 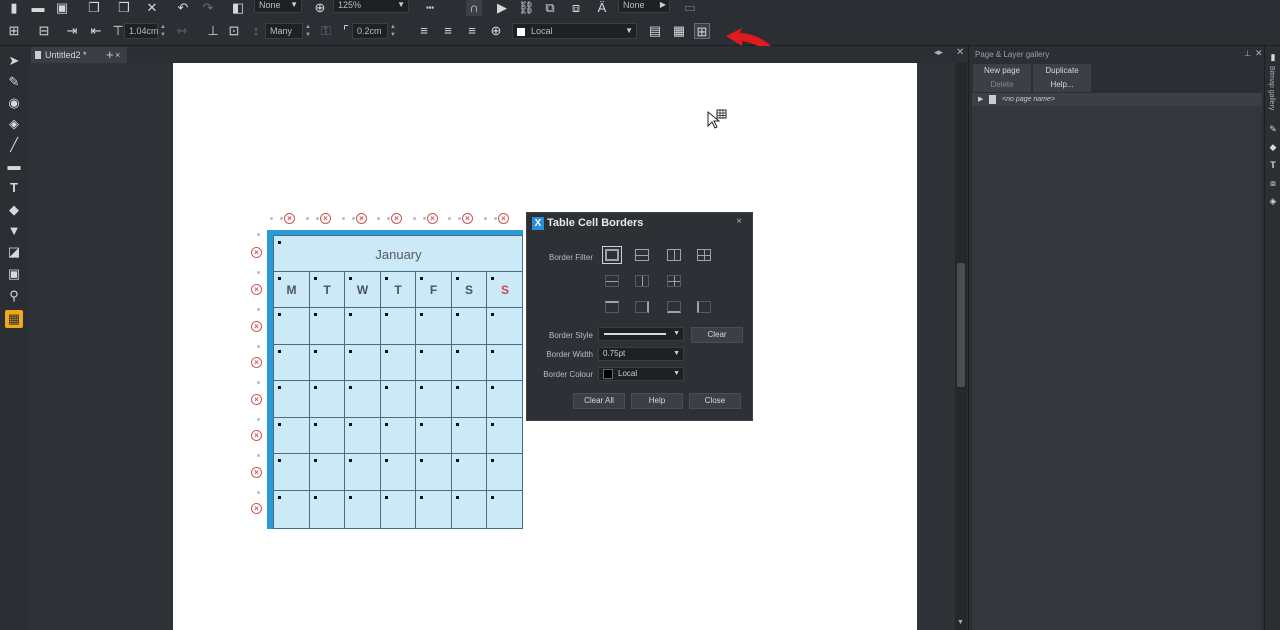 I want to click on width-stepper: ▲ ▼, so click(x=163, y=31).